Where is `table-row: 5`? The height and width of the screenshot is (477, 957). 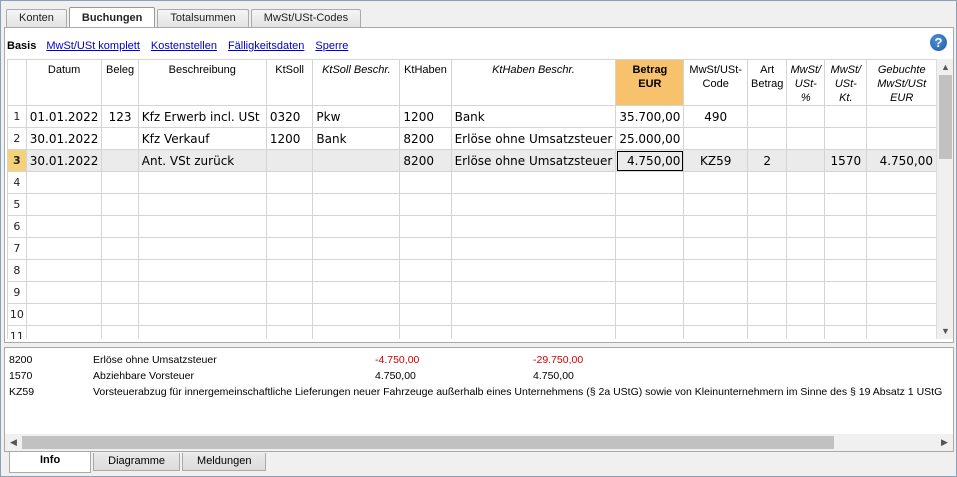
table-row: 5 is located at coordinates (472, 204).